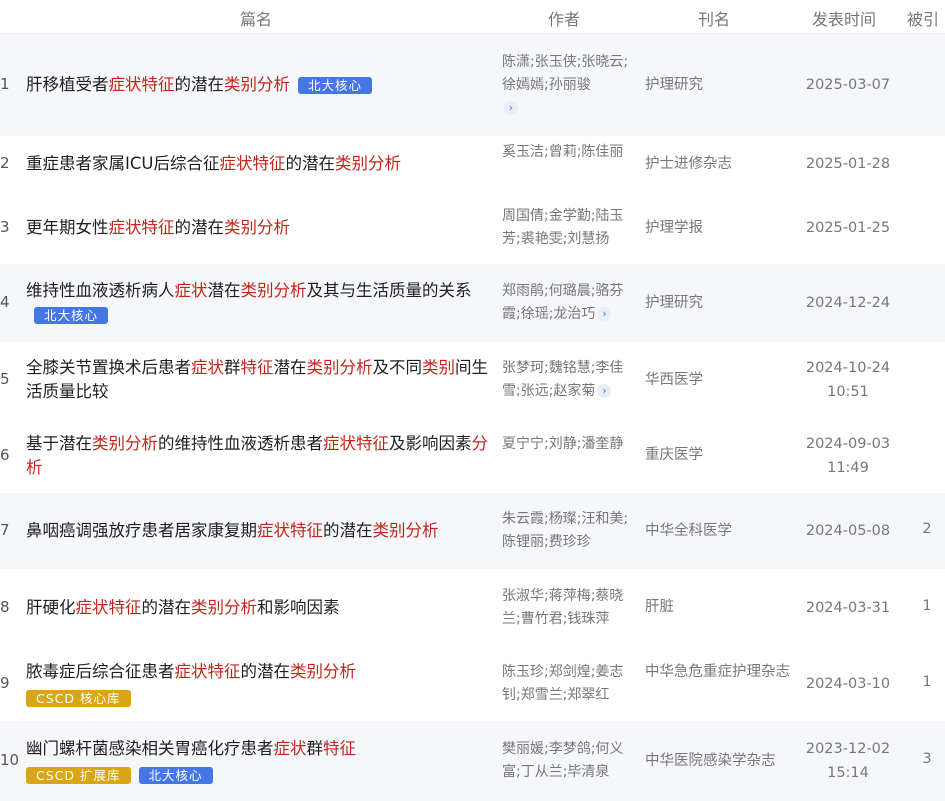 The image size is (945, 801). Describe the element at coordinates (257, 303) in the screenshot. I see `article-title: 维持性血液透析病人症状潜在类别分析及其与生活质量的关系北大核心` at that location.